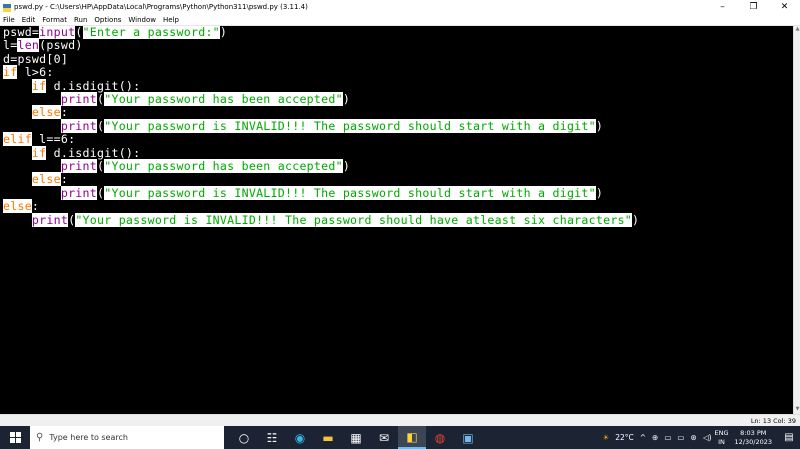 The width and height of the screenshot is (800, 449). What do you see at coordinates (79, 32) in the screenshot?
I see `code-token-plain: (` at bounding box center [79, 32].